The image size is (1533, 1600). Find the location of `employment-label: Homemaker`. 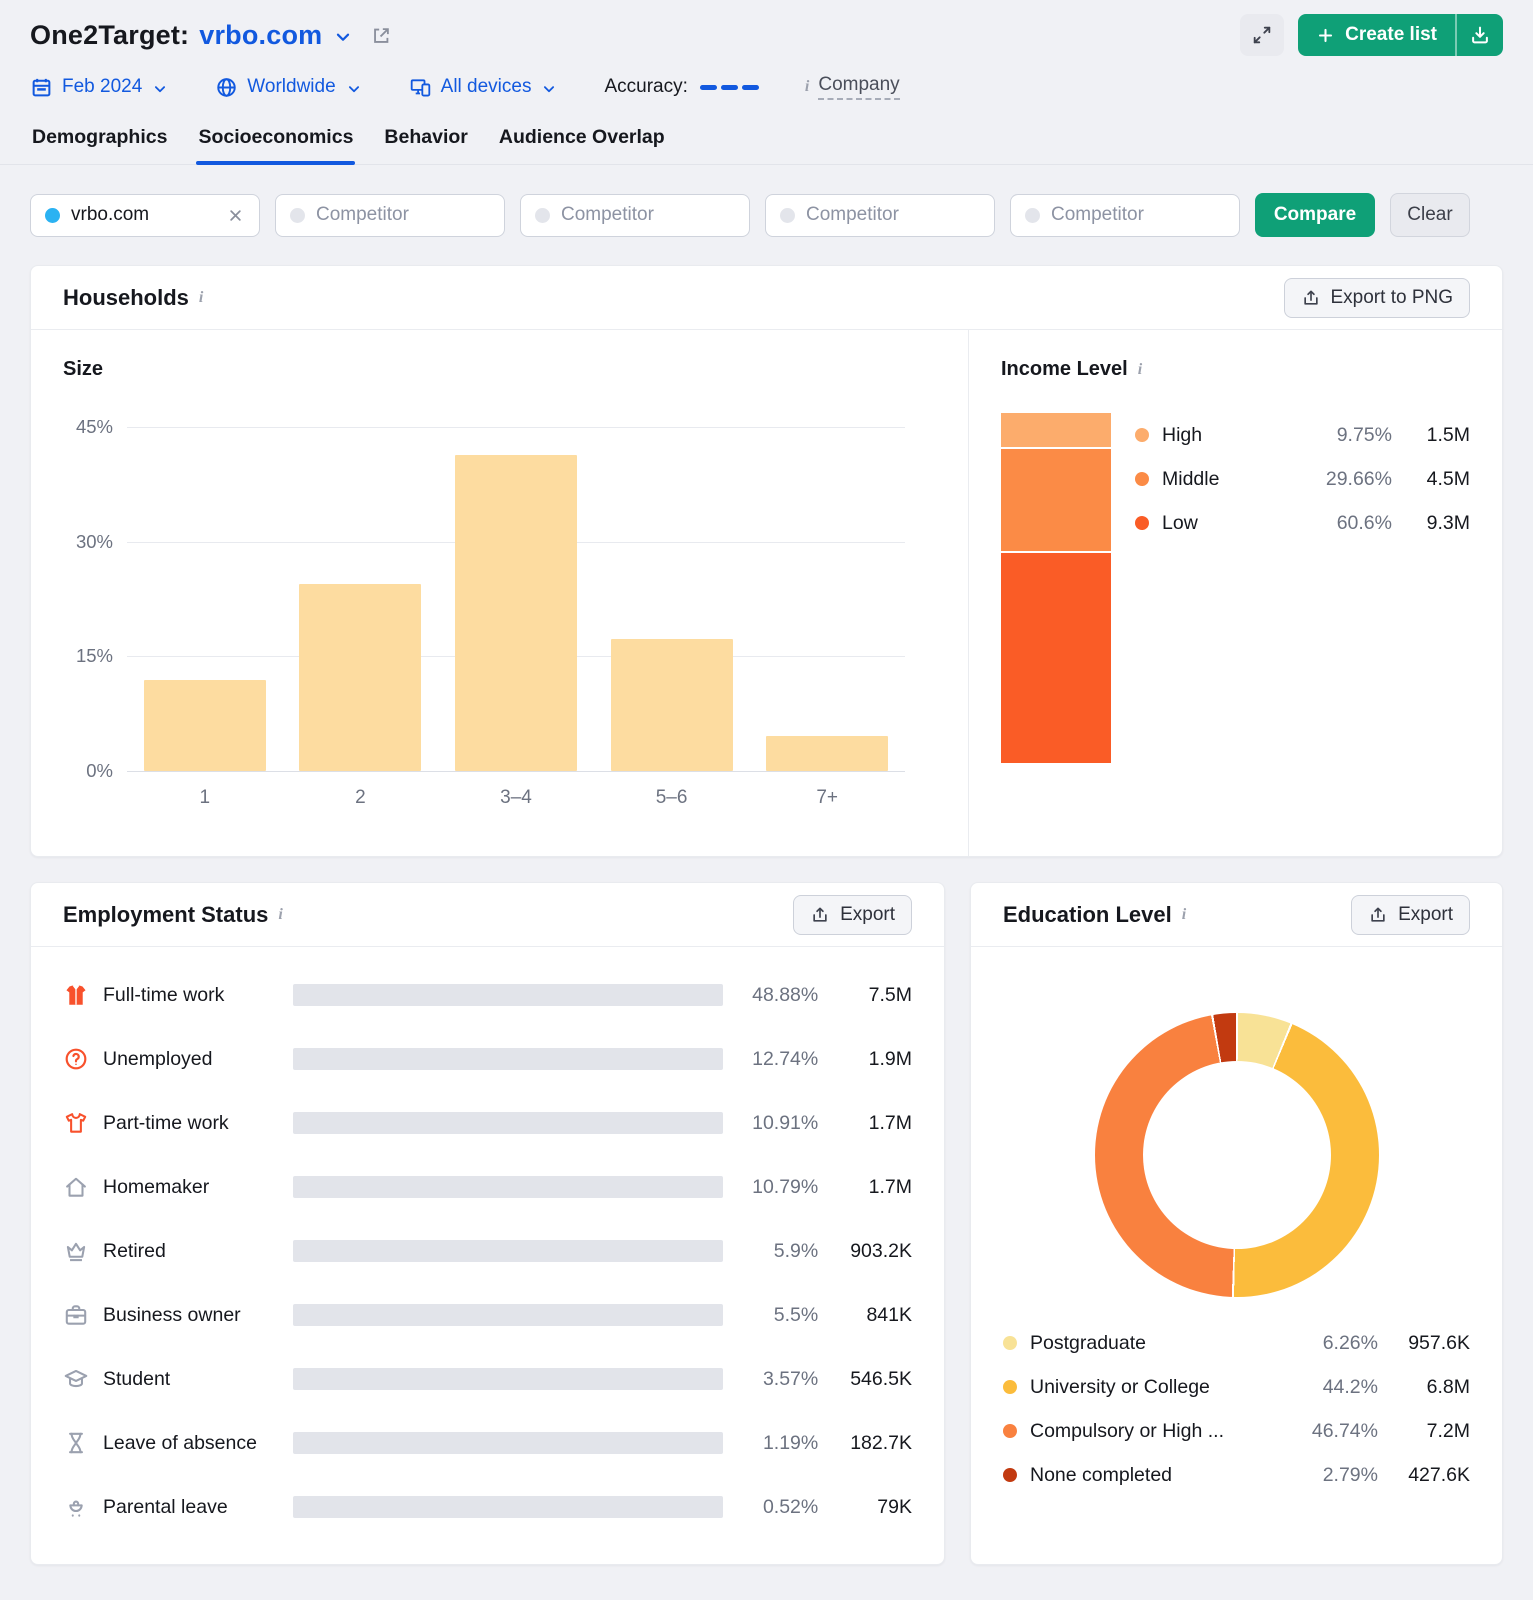

employment-label: Homemaker is located at coordinates (156, 1186).